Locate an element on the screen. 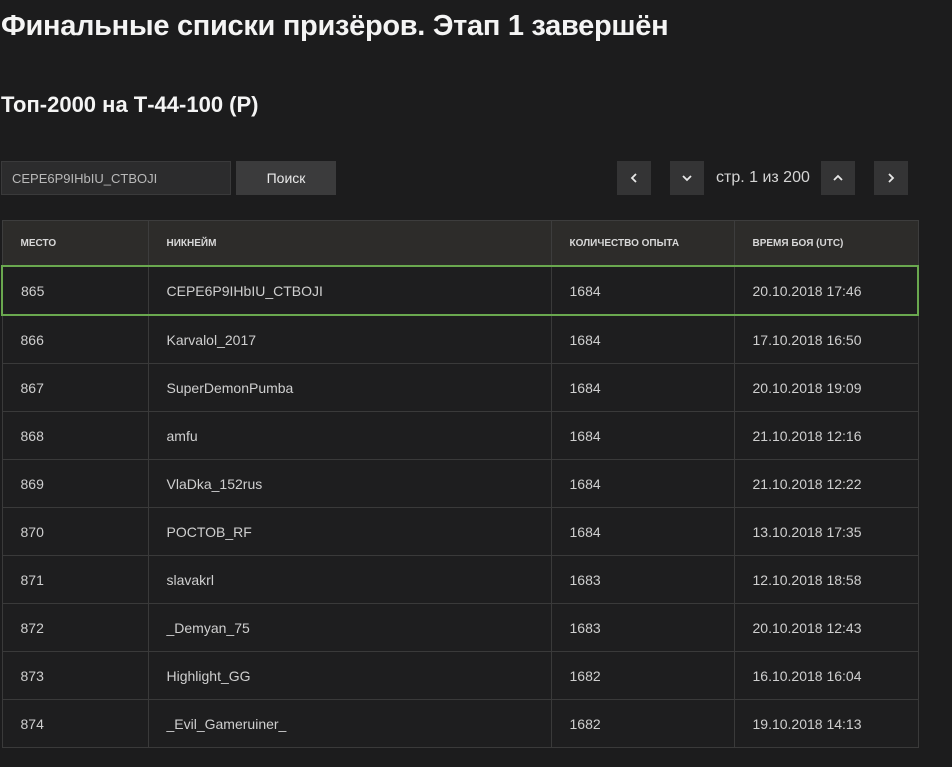 This screenshot has width=952, height=767. column-header-place: Место is located at coordinates (75, 243).